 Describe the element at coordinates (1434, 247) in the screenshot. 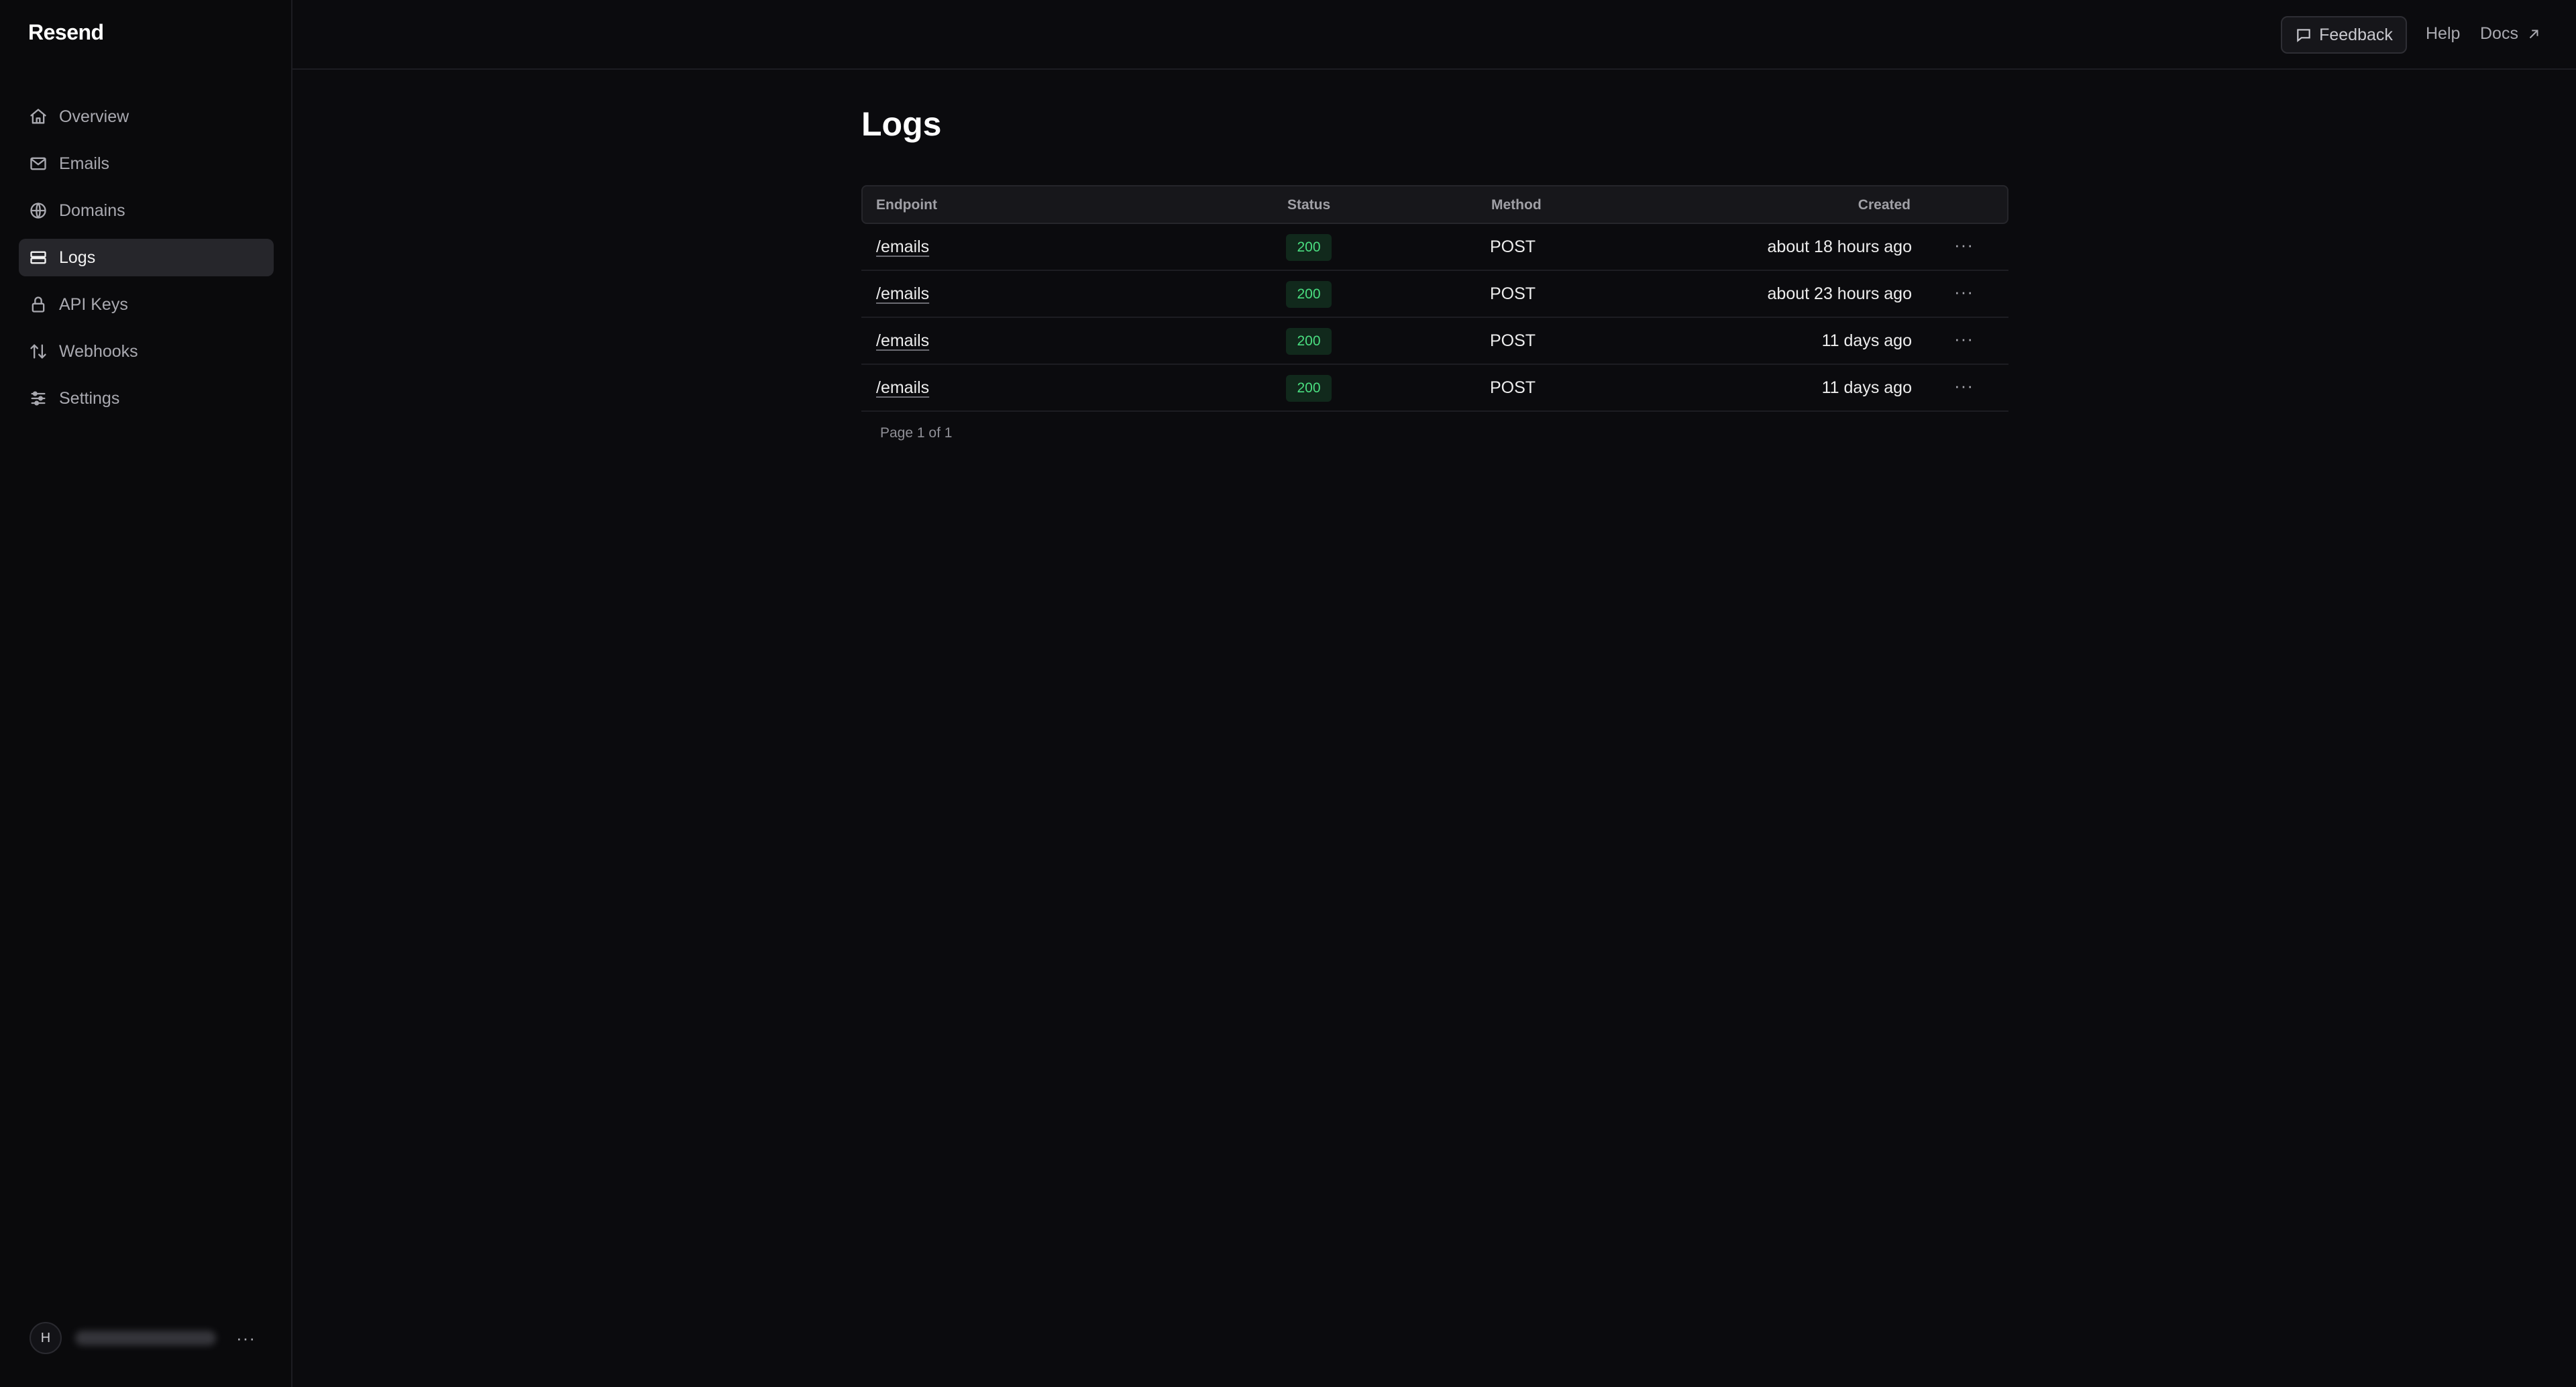

I see `table-row: /emails 200 POST about 18 hours ago ···` at that location.